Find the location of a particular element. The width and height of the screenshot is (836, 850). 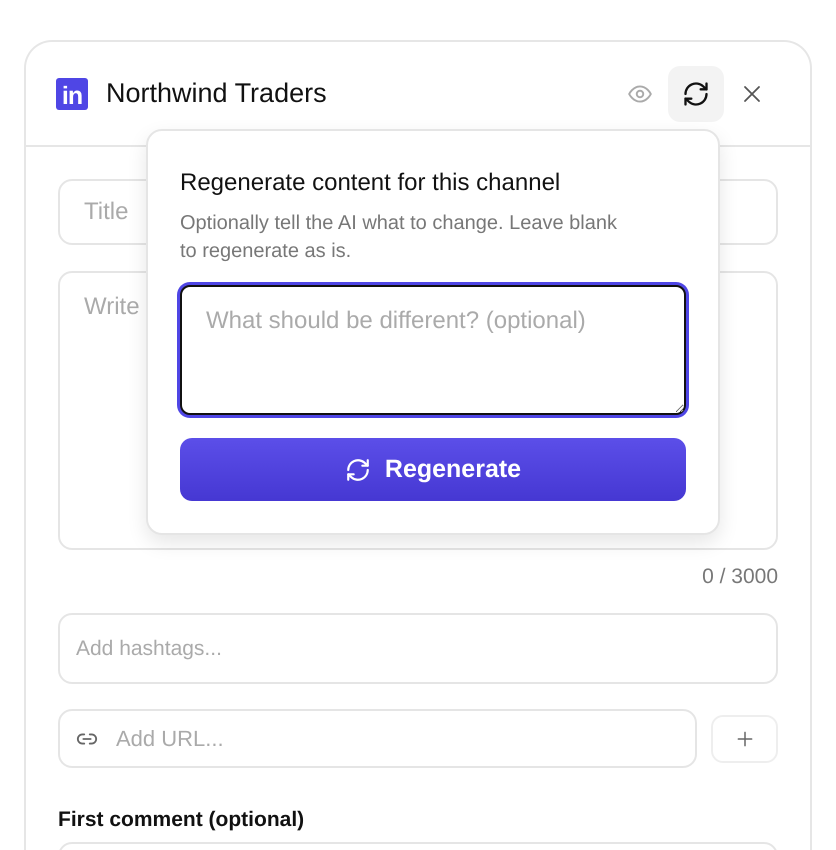

popover-description: Optionally tell the AI what to change. Leave blank to regenerate as is. is located at coordinates (399, 237).